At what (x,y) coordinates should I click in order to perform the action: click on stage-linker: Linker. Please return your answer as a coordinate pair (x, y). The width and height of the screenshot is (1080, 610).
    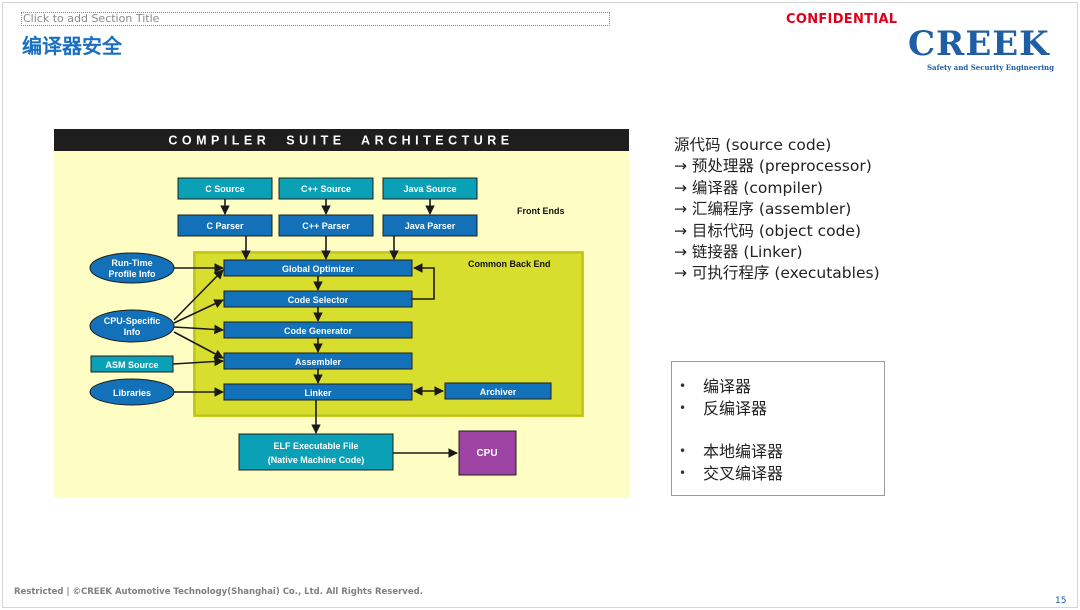
    Looking at the image, I should click on (318, 392).